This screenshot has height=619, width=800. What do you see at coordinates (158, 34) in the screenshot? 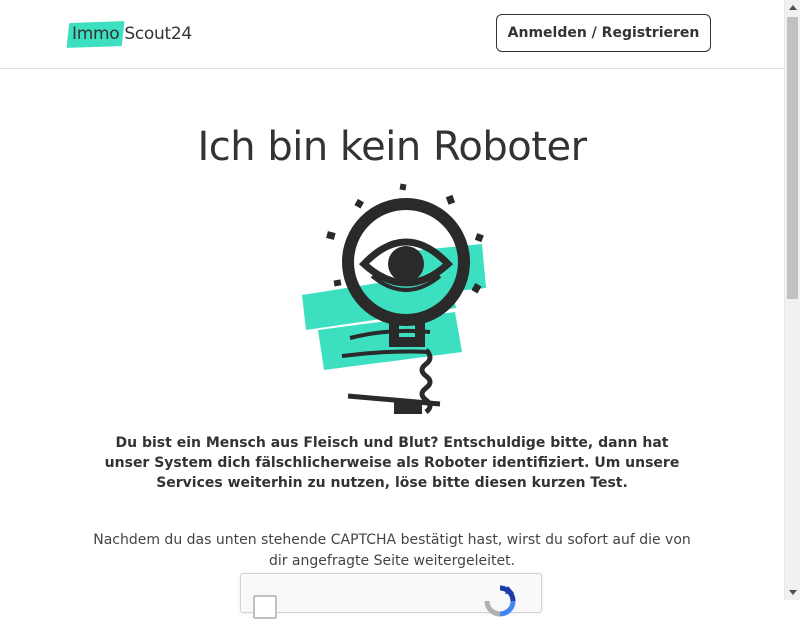
I see `logo-scout-text: Scout24` at bounding box center [158, 34].